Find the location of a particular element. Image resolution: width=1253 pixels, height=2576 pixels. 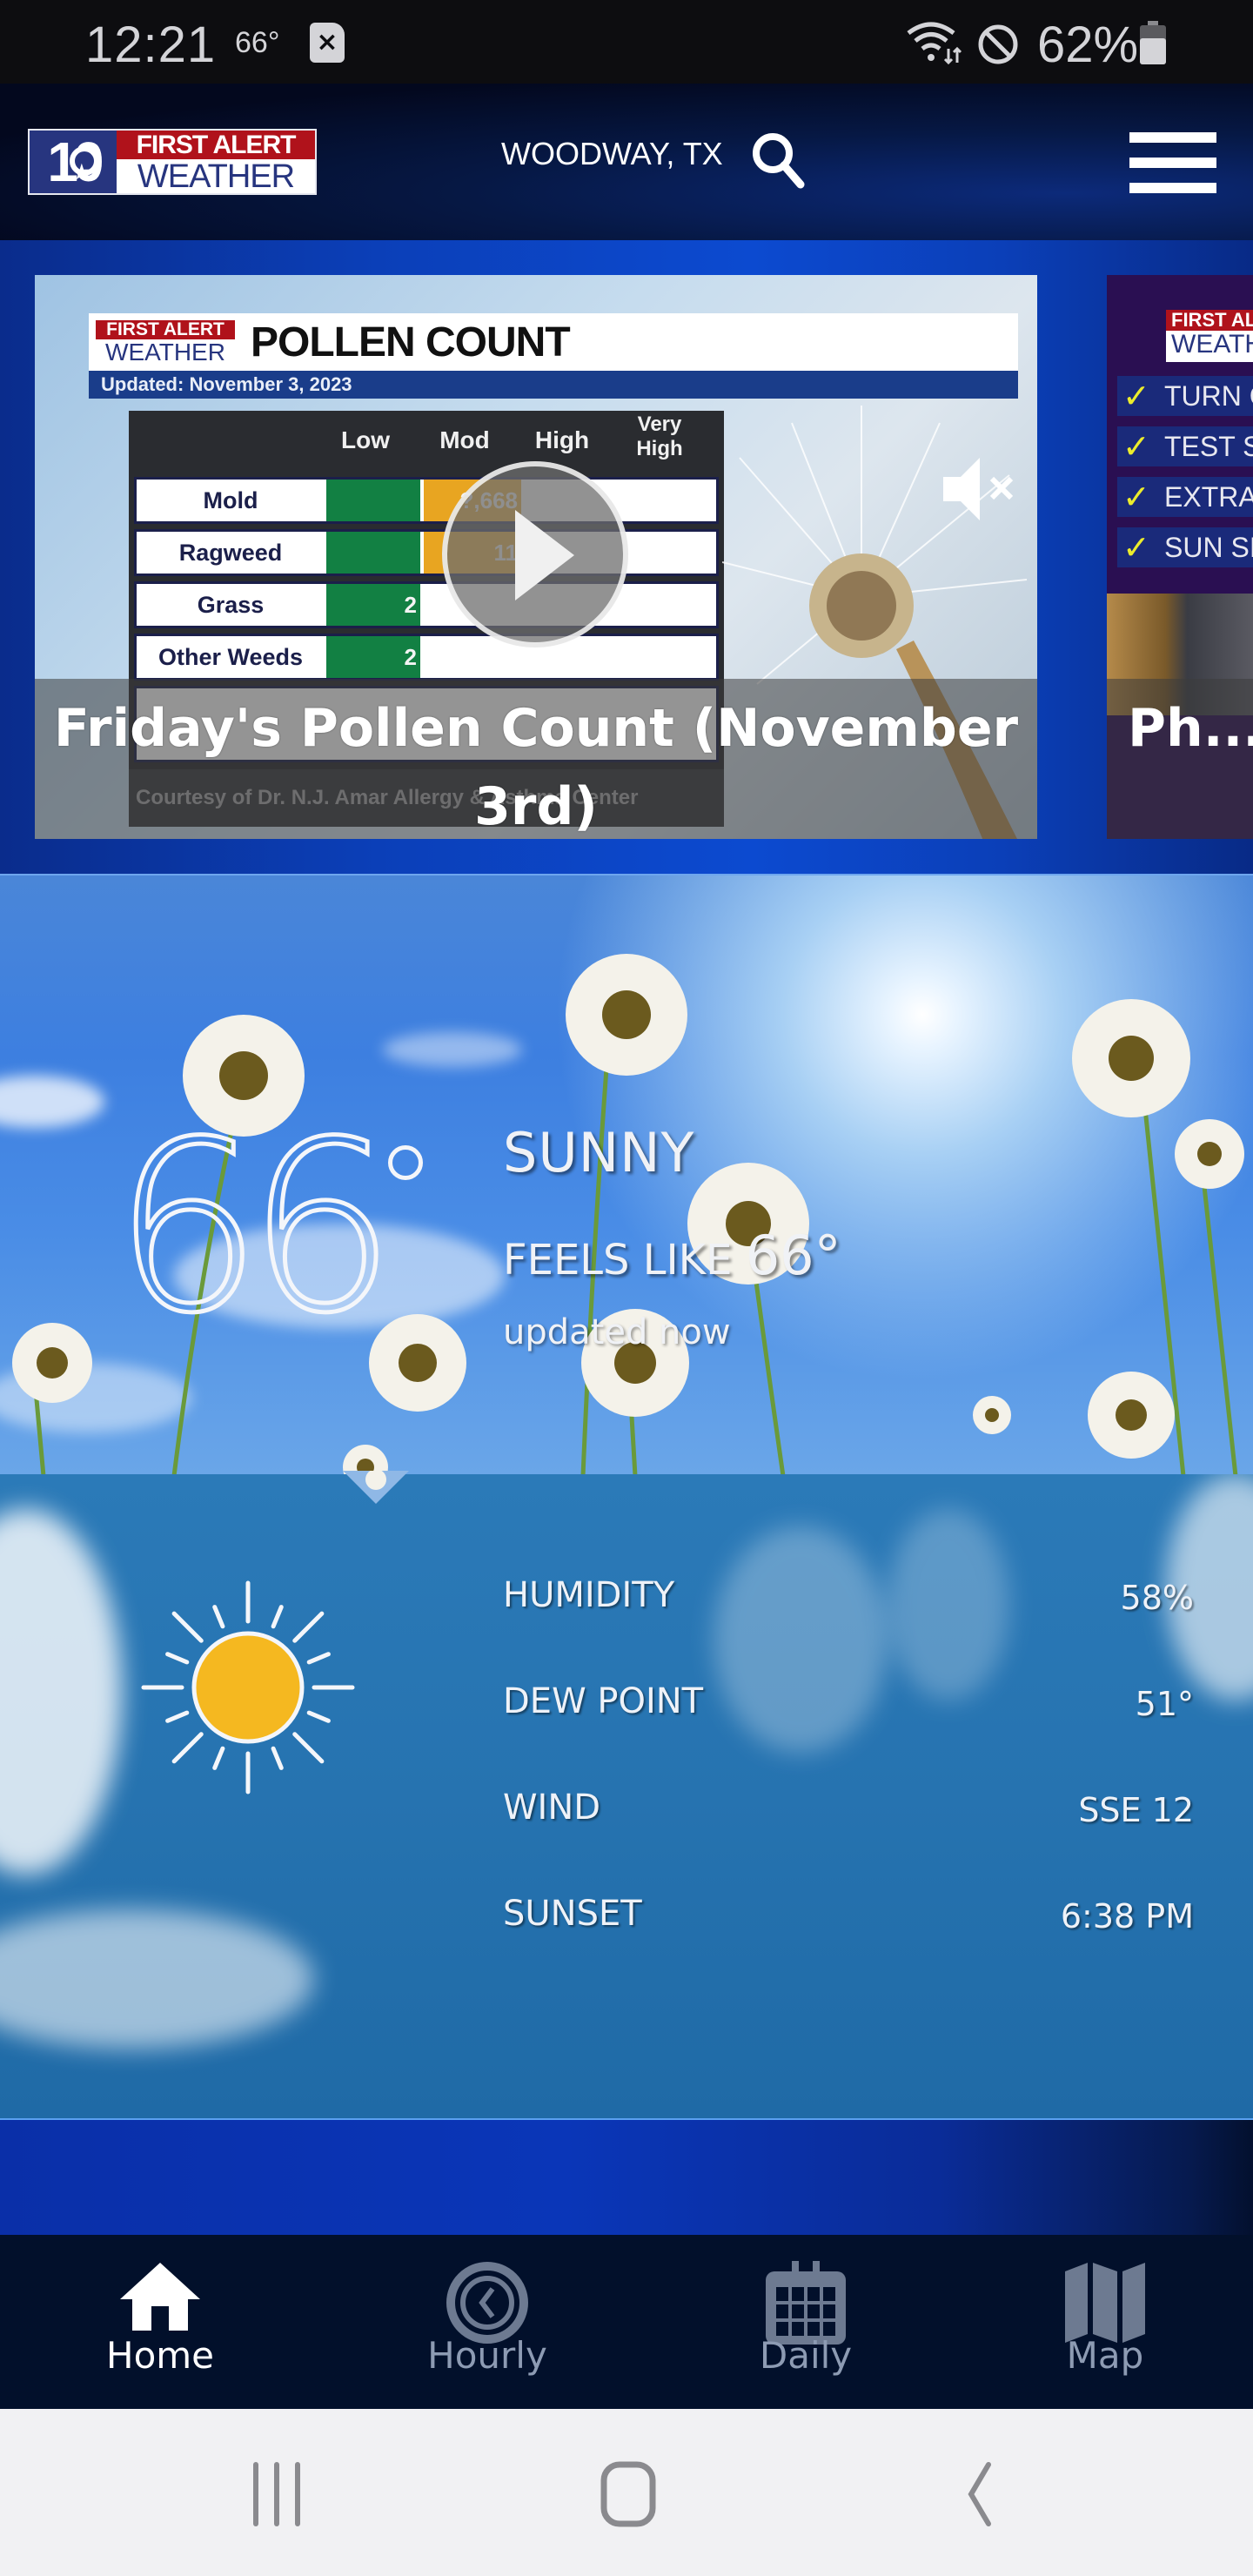

home-button-icon is located at coordinates (628, 2494).